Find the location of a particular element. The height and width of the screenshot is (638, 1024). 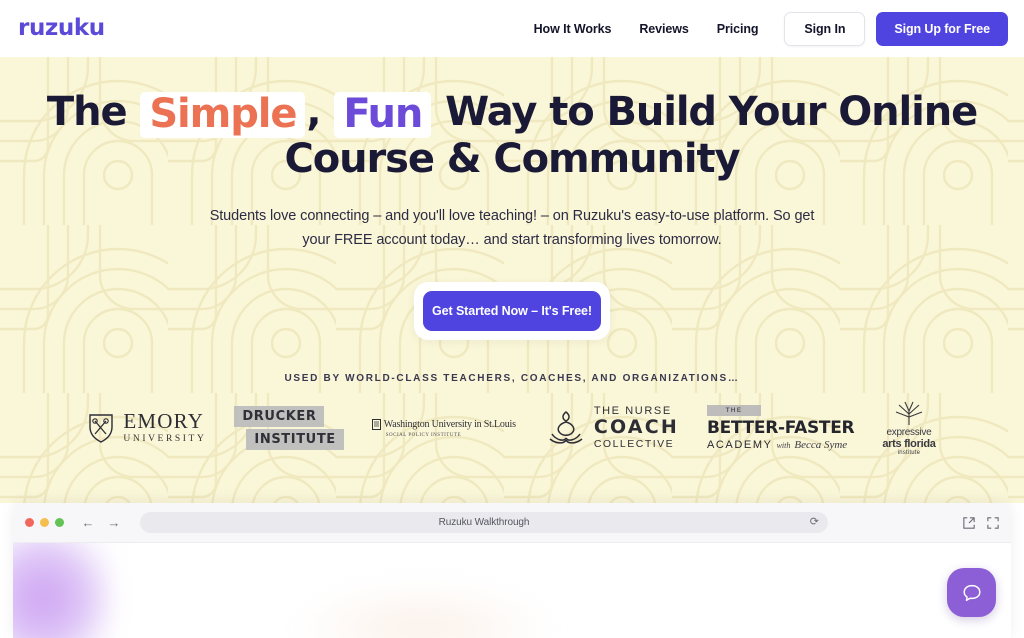

drucker-line-1: DRUCKER is located at coordinates (279, 417).